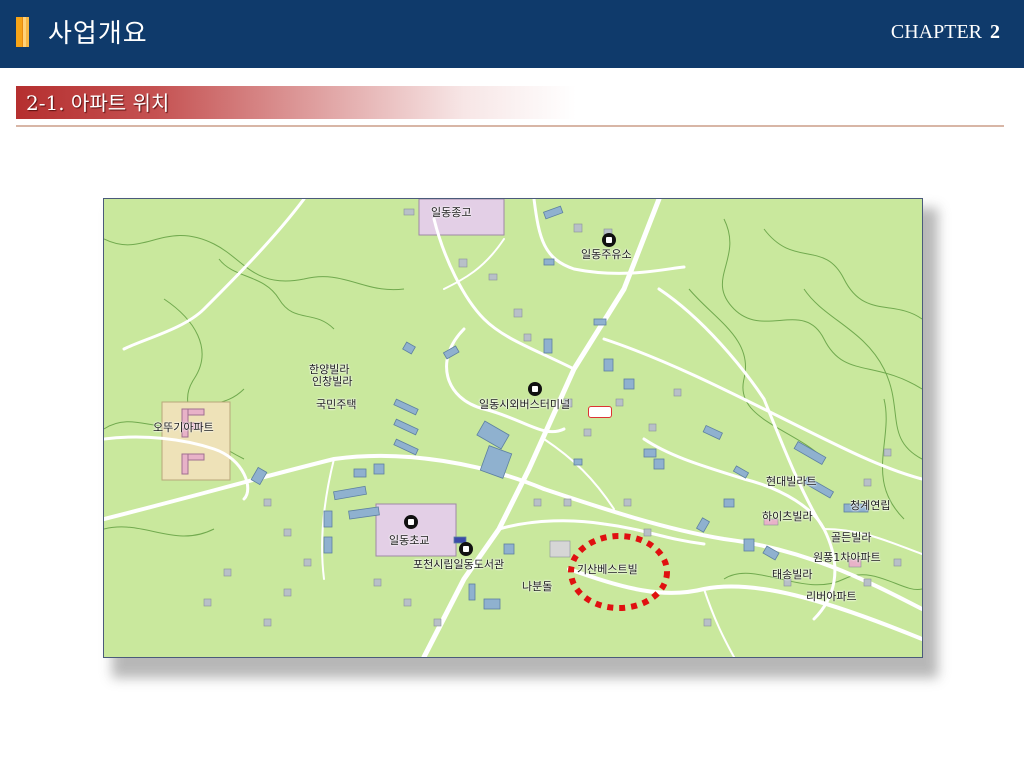 The image size is (1024, 768). What do you see at coordinates (336, 404) in the screenshot?
I see `map-label: 국민주택` at bounding box center [336, 404].